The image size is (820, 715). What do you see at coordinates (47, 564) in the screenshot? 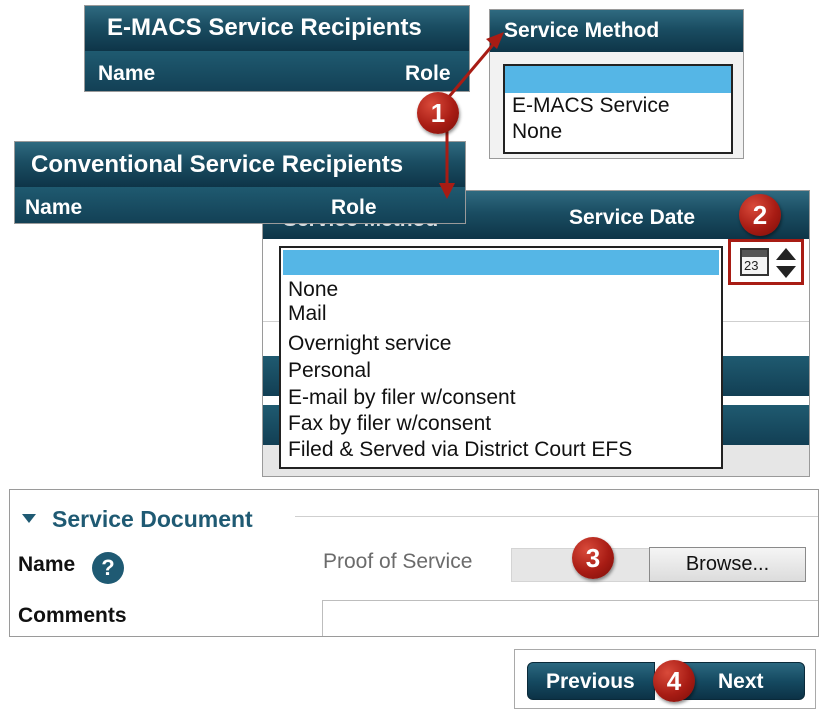
I see `name-label: Name` at bounding box center [47, 564].